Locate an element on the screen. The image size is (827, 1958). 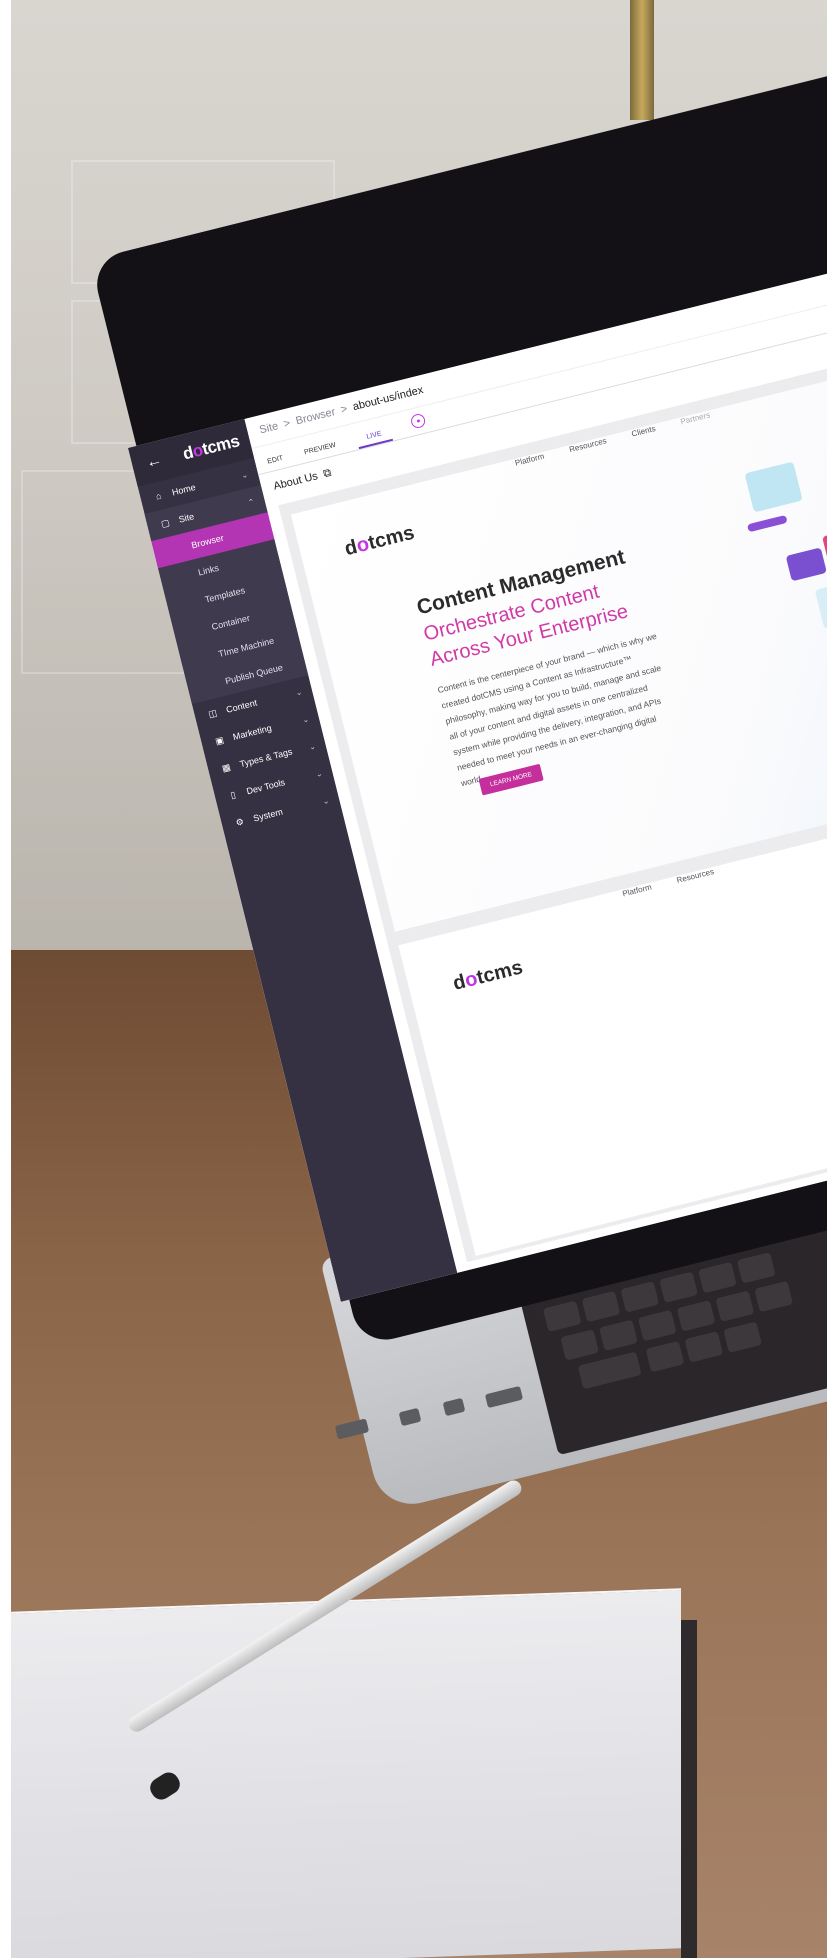
notebook-edge is located at coordinates (689, 1789).